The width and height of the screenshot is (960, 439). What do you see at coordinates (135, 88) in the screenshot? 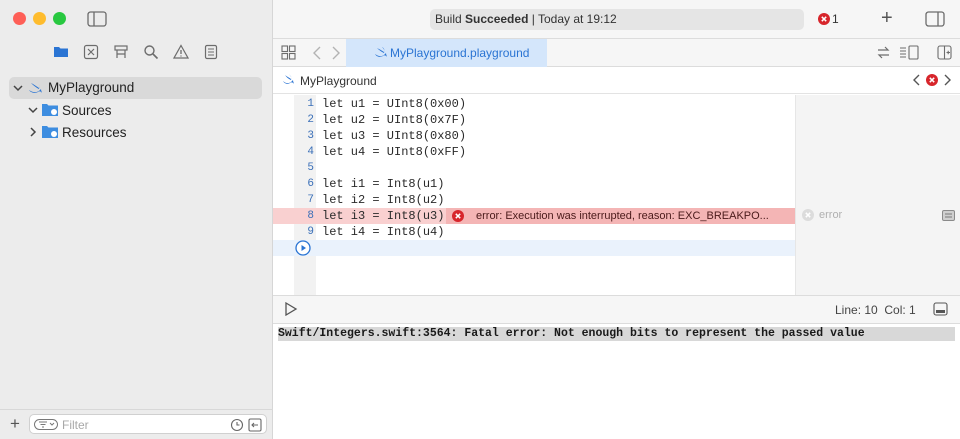
I see `tree-row-project` at bounding box center [135, 88].